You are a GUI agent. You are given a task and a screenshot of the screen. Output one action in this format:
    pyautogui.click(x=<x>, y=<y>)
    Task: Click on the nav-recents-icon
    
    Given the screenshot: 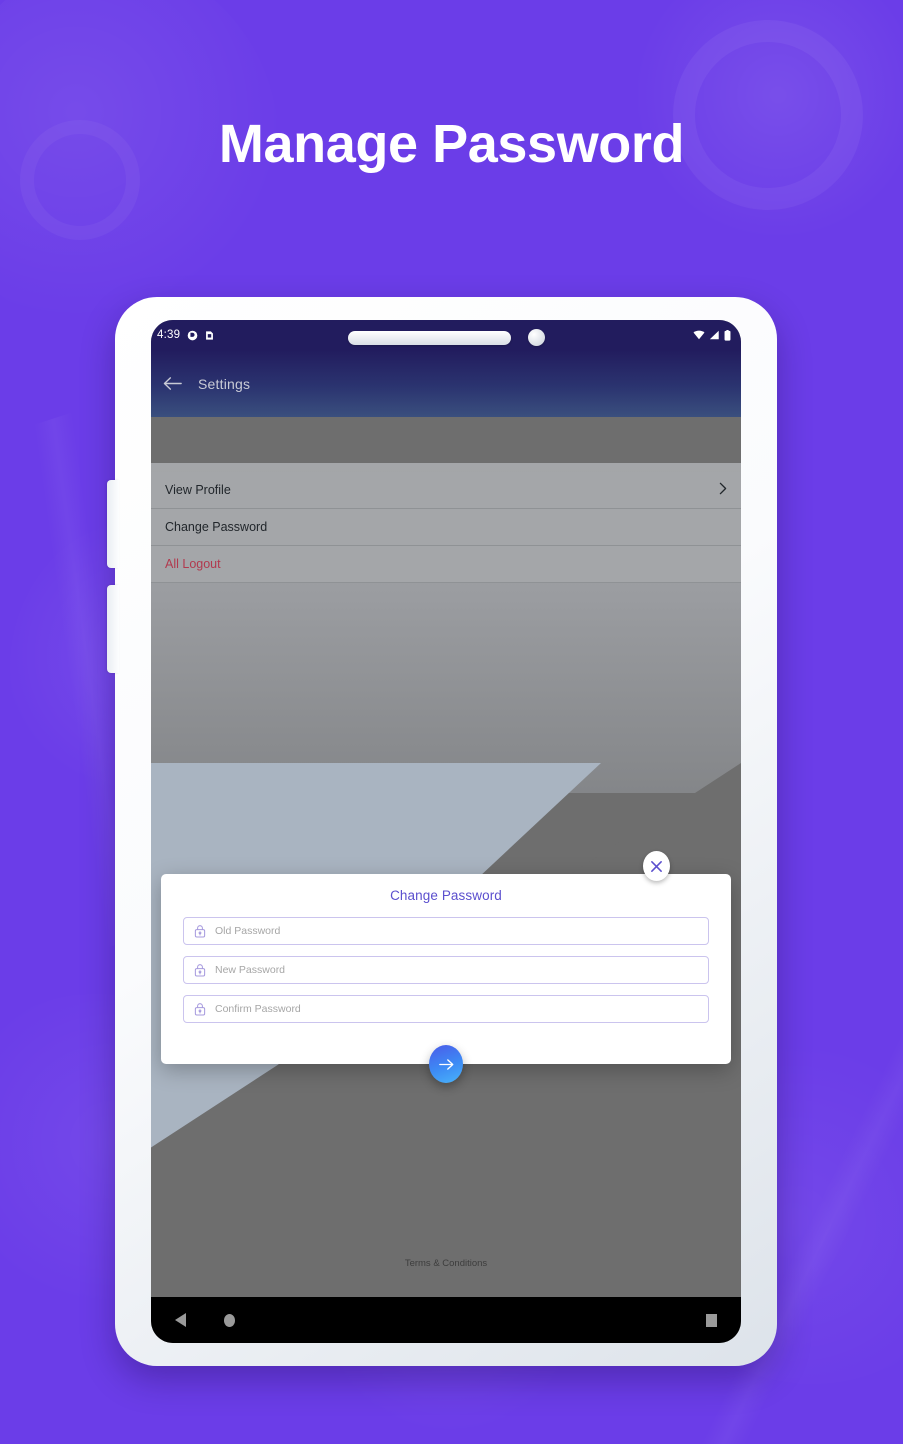 What is the action you would take?
    pyautogui.click(x=711, y=1320)
    